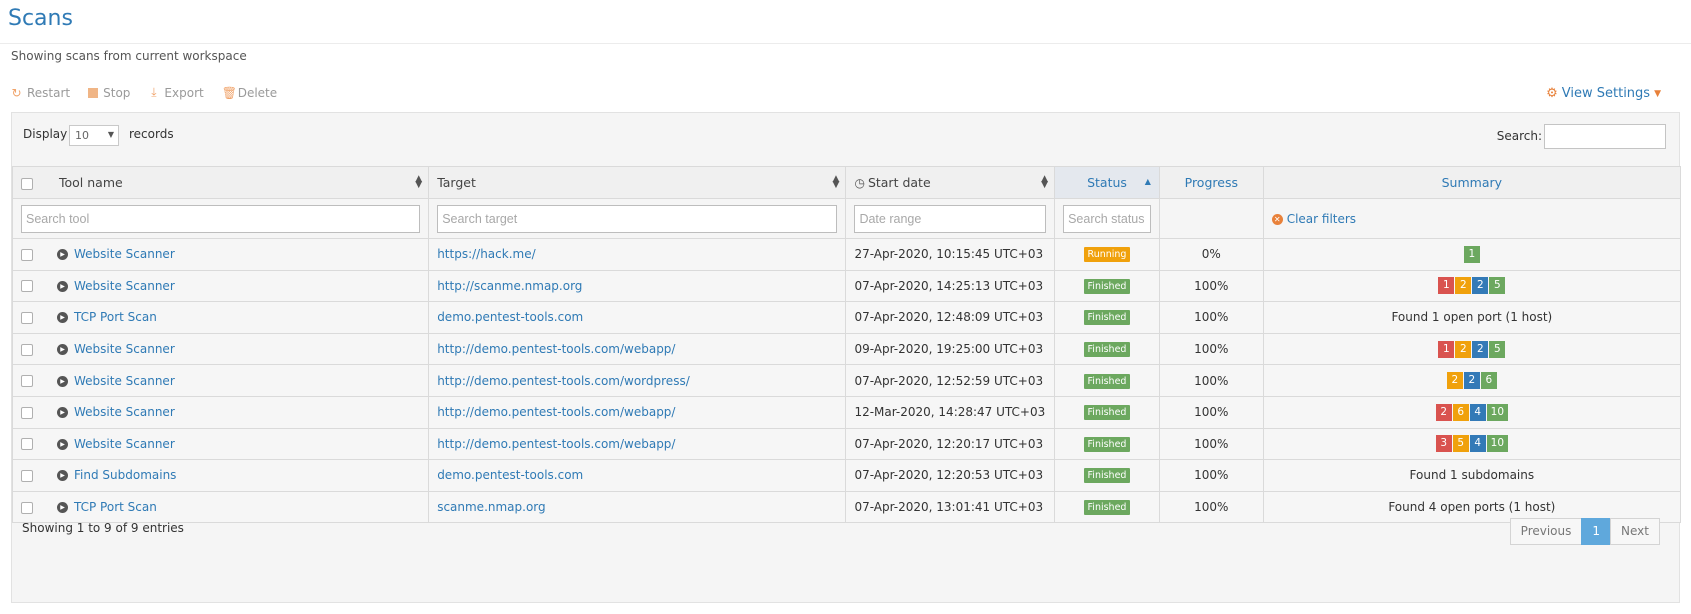 The height and width of the screenshot is (614, 1691). What do you see at coordinates (950, 218) in the screenshot?
I see `date-range-input` at bounding box center [950, 218].